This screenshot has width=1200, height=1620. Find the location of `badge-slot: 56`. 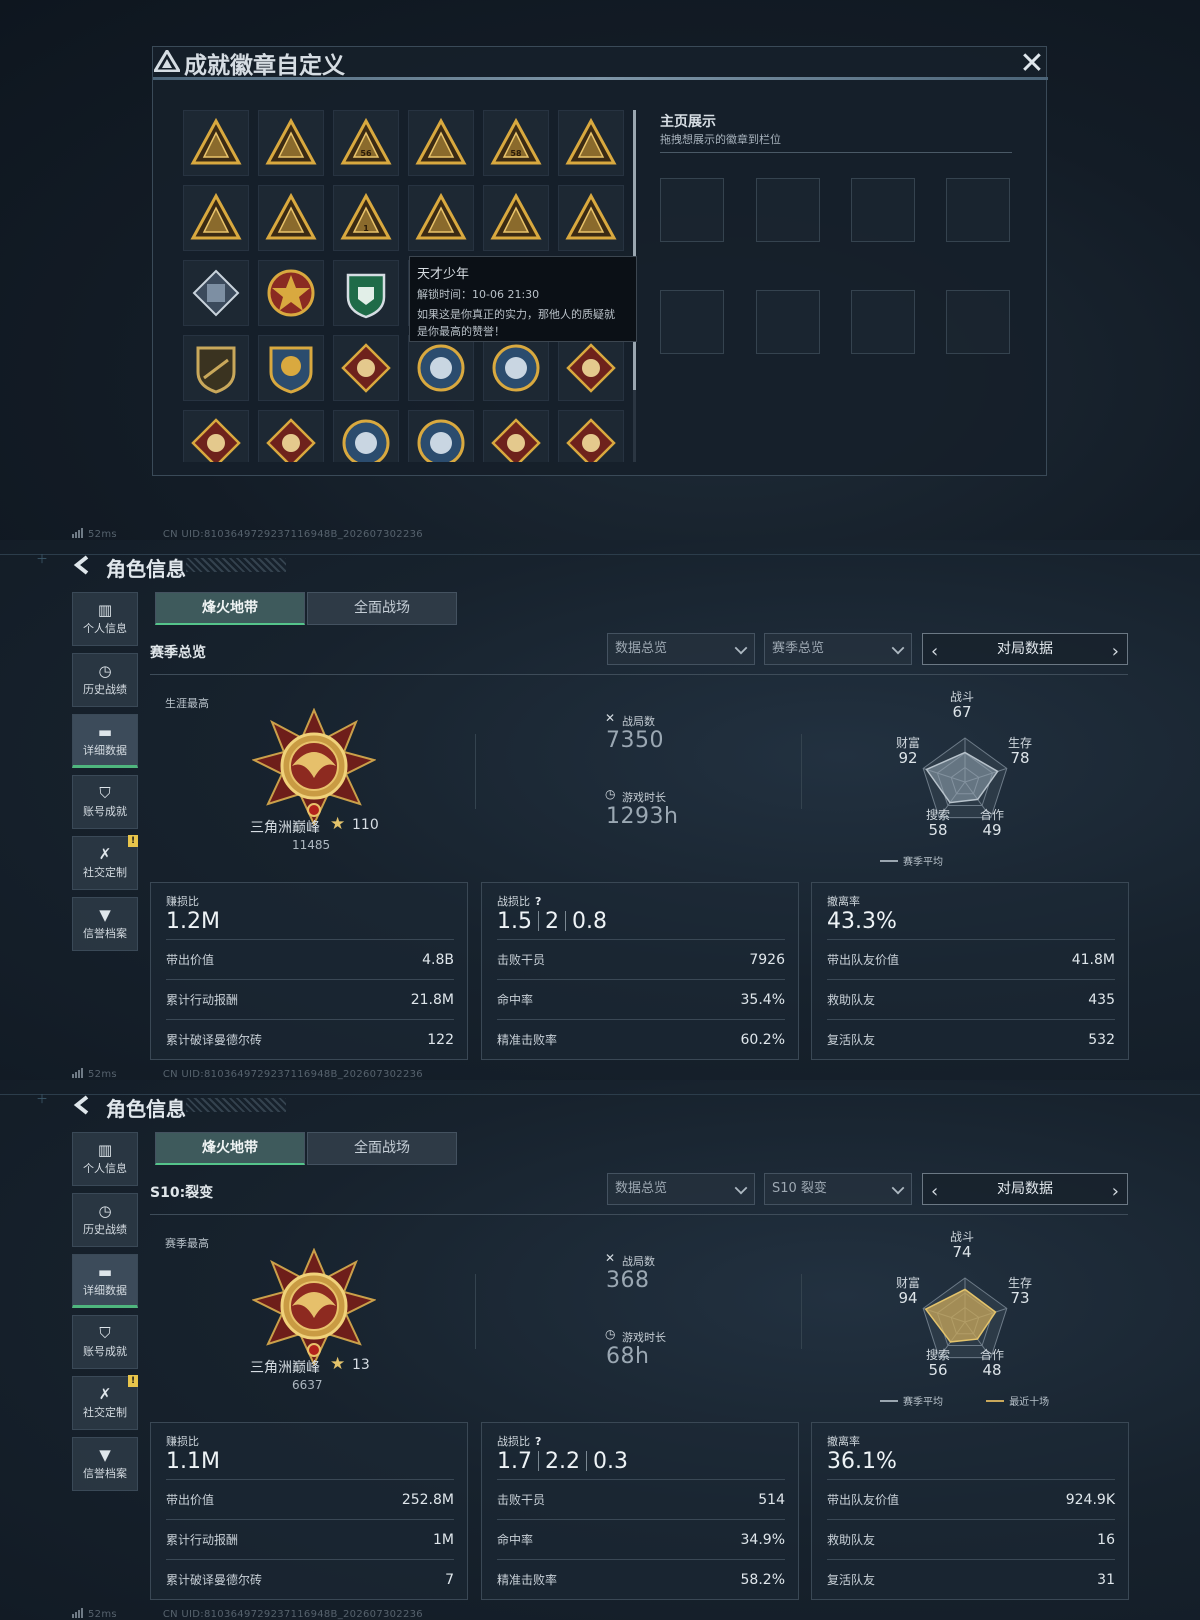

badge-slot: 56 is located at coordinates (366, 143).